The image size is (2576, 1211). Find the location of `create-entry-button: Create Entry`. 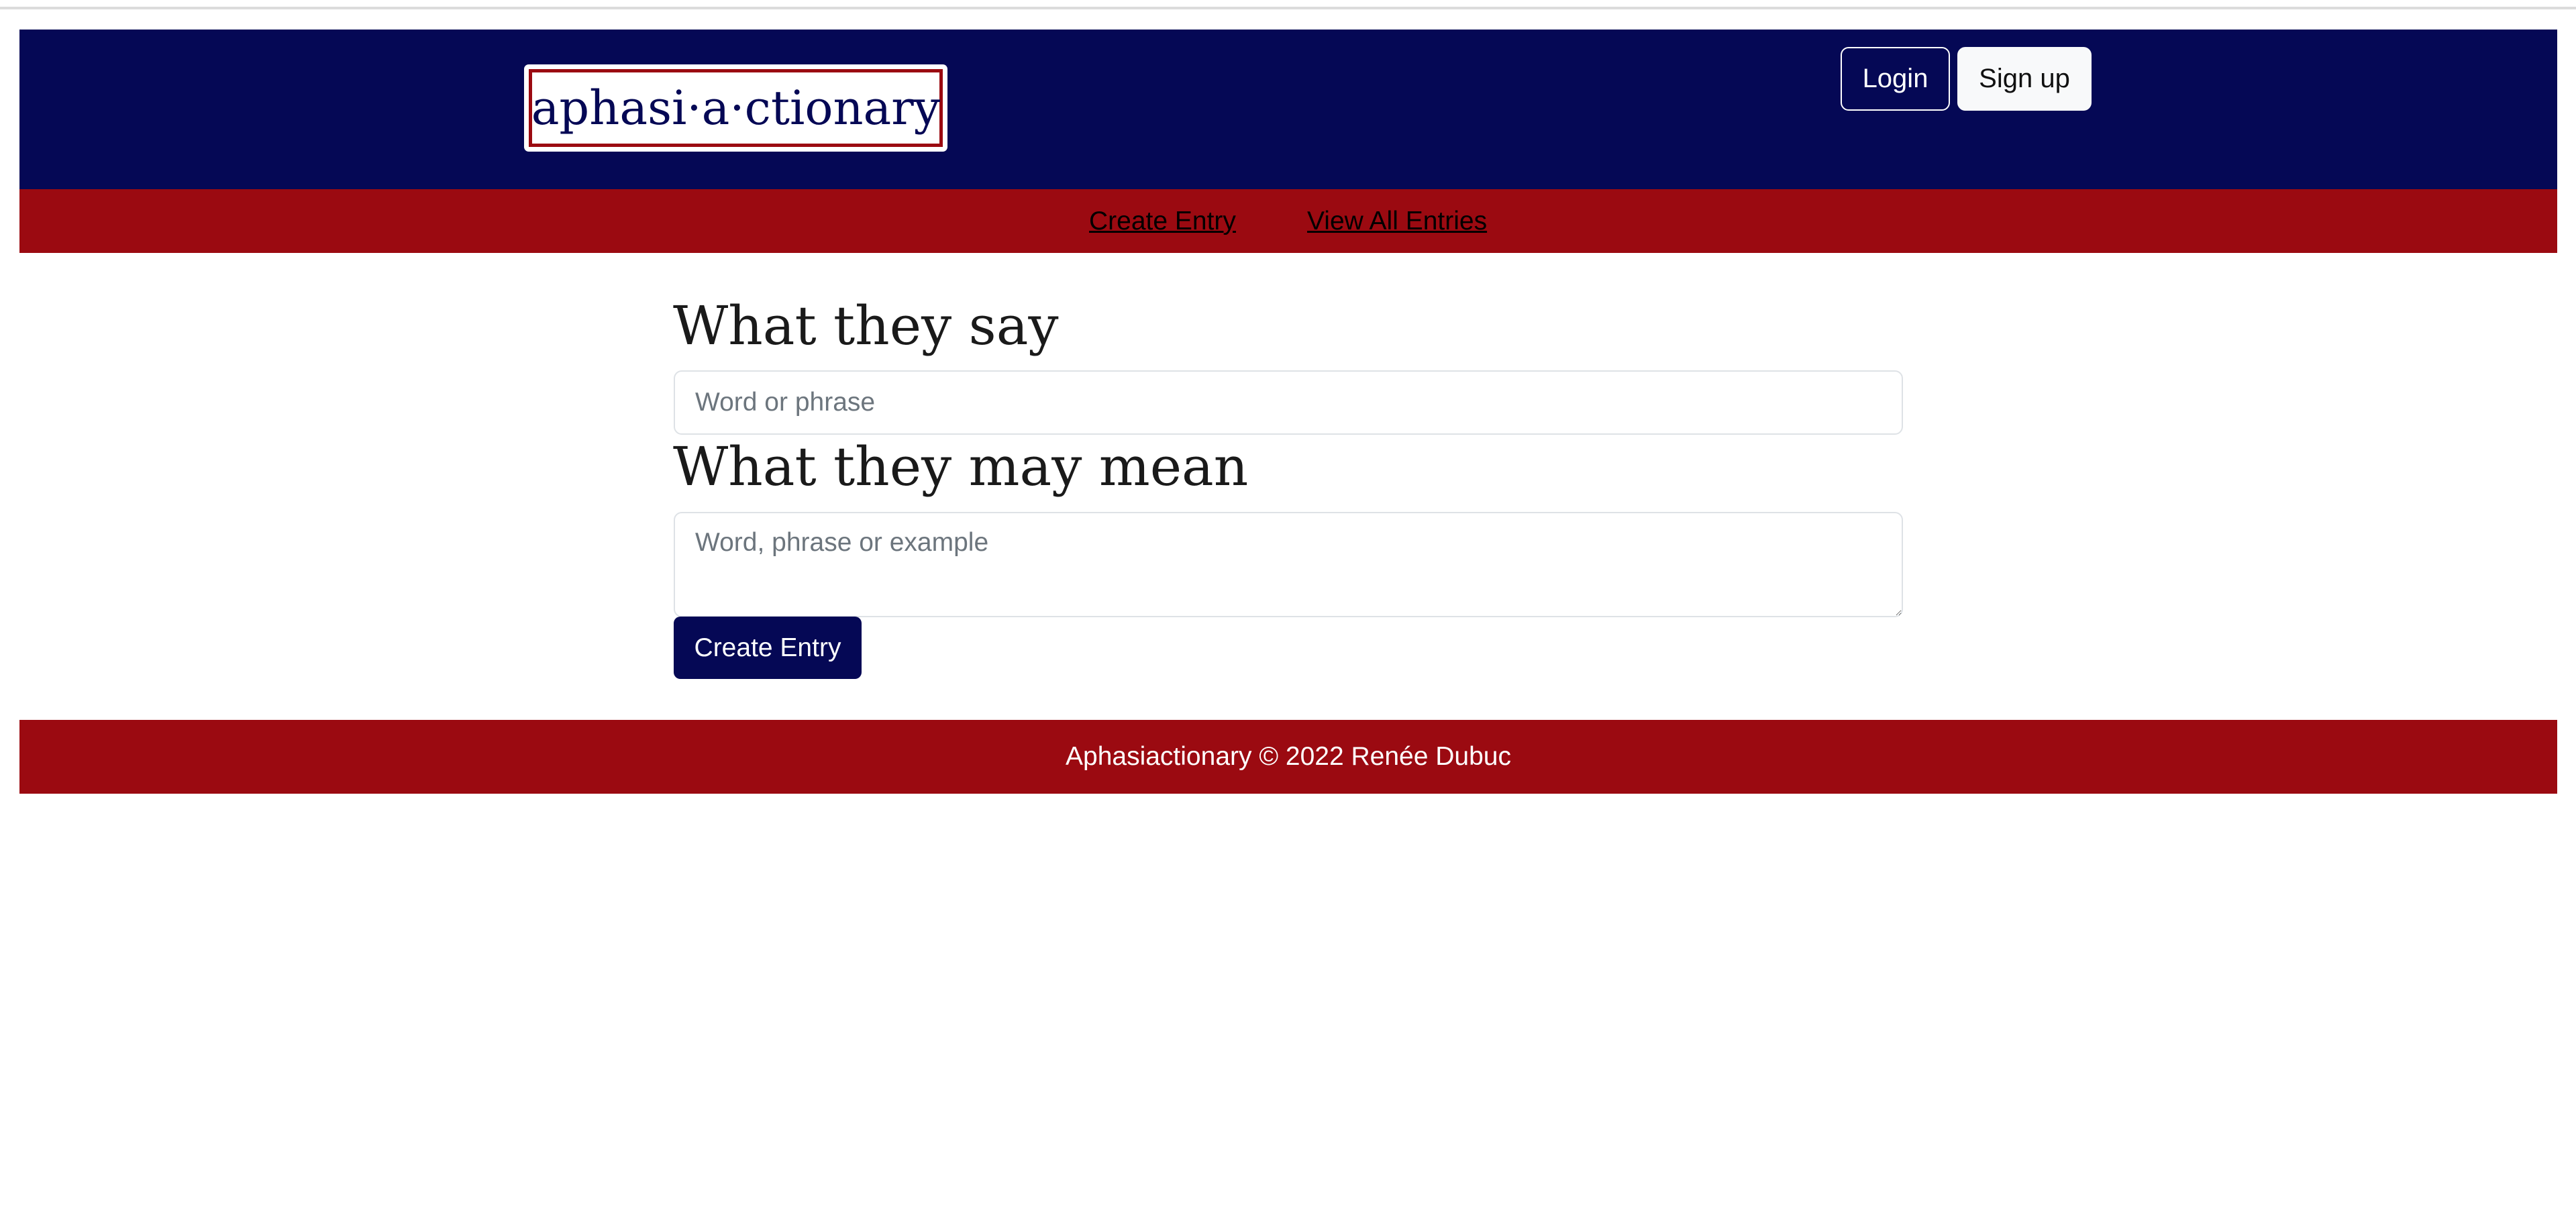

create-entry-button: Create Entry is located at coordinates (768, 648).